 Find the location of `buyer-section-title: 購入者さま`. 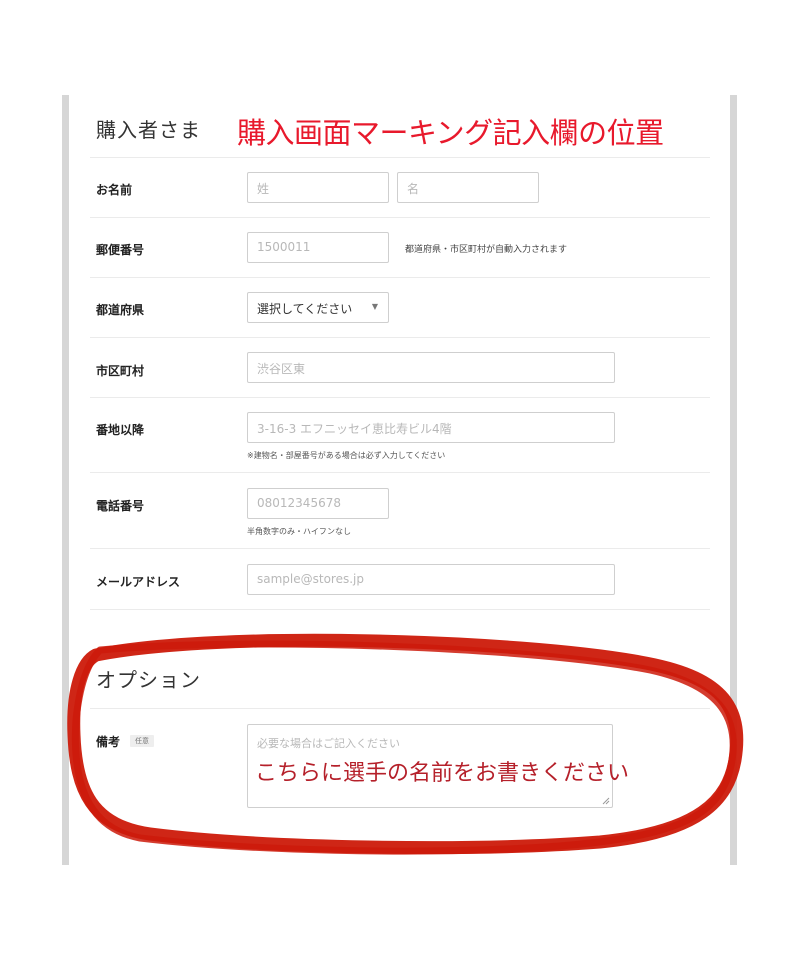

buyer-section-title: 購入者さま is located at coordinates (148, 130).